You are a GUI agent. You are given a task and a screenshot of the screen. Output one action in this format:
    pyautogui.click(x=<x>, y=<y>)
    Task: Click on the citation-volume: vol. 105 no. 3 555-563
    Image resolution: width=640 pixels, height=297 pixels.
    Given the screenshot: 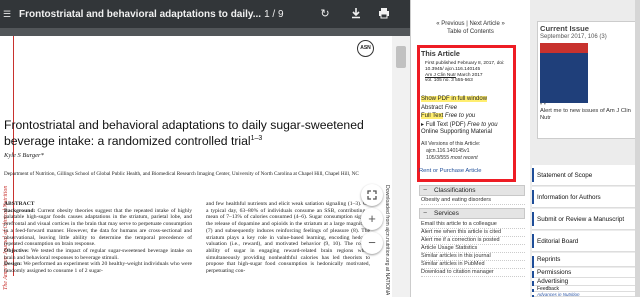 What is the action you would take?
    pyautogui.click(x=449, y=81)
    